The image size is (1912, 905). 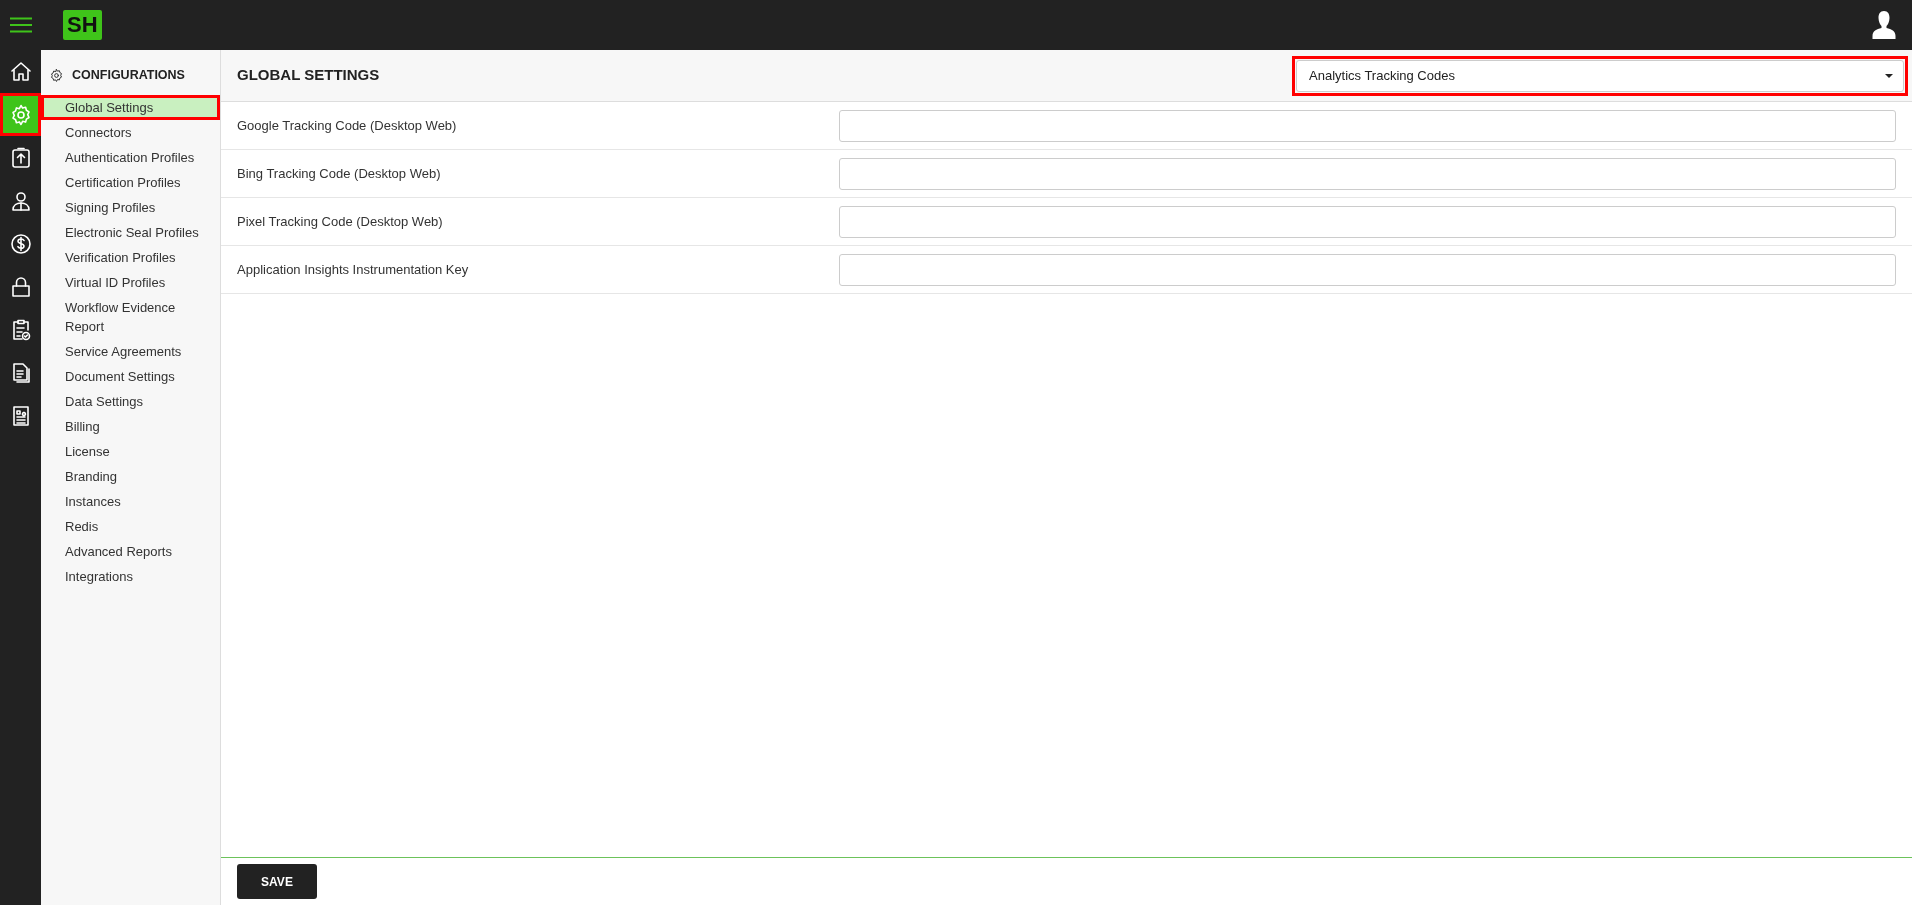 What do you see at coordinates (347, 125) in the screenshot?
I see `field-label: Google Tracking Code (Desktop Web)` at bounding box center [347, 125].